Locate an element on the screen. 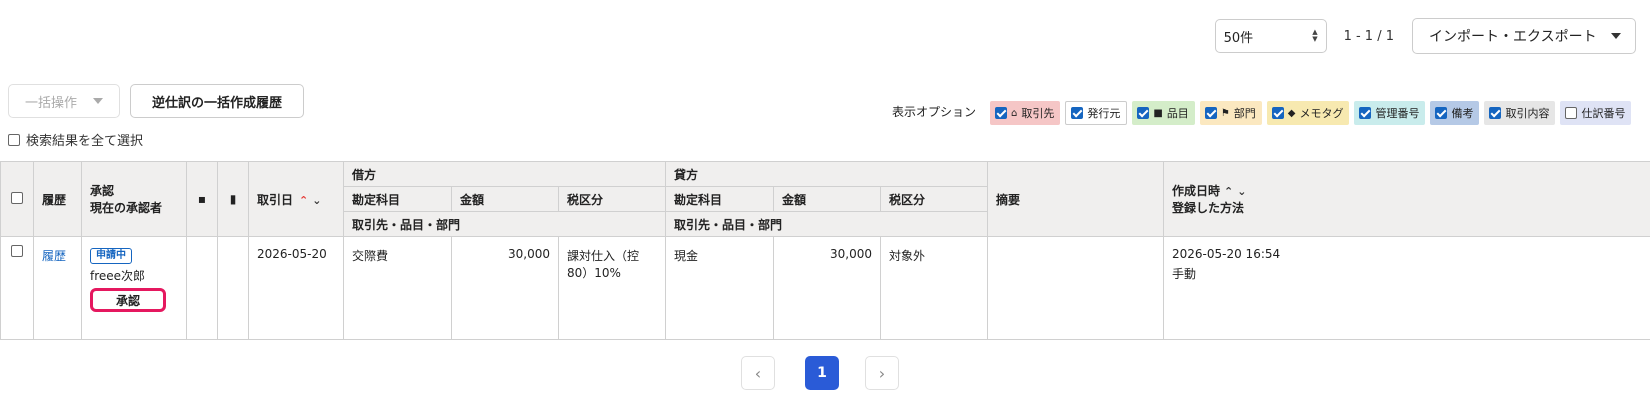 The image size is (1650, 405). row-date: 2026-05-20 is located at coordinates (296, 288).